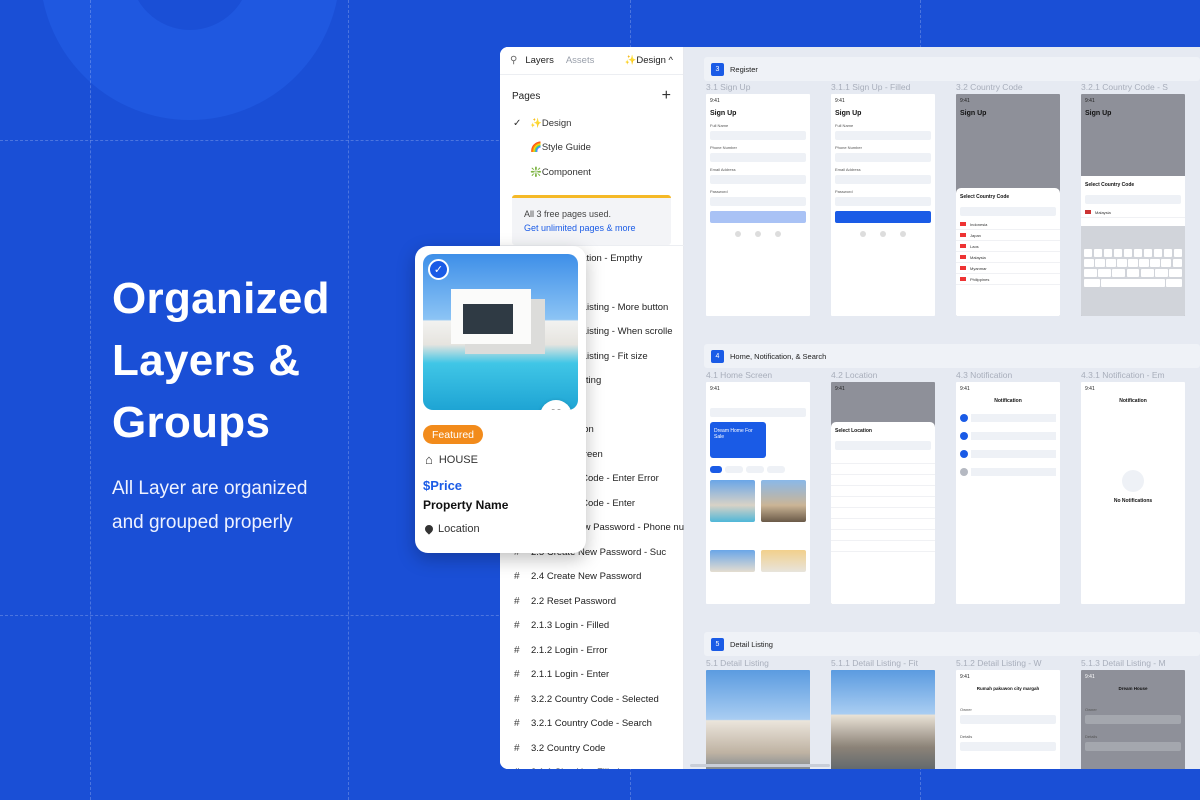  What do you see at coordinates (451, 459) in the screenshot?
I see `property-type: ⌂ HOUSE` at bounding box center [451, 459].